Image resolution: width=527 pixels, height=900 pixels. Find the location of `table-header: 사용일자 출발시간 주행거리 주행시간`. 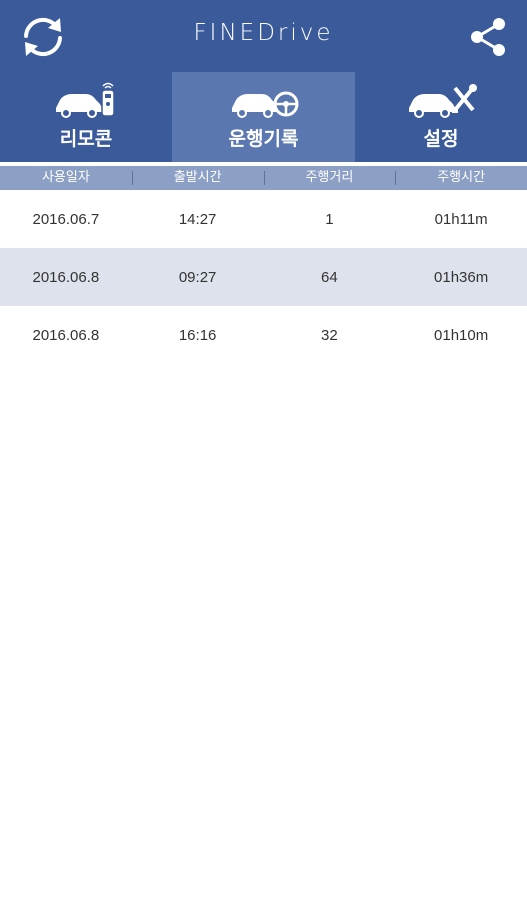

table-header: 사용일자 출발시간 주행거리 주행시간 is located at coordinates (263, 178).